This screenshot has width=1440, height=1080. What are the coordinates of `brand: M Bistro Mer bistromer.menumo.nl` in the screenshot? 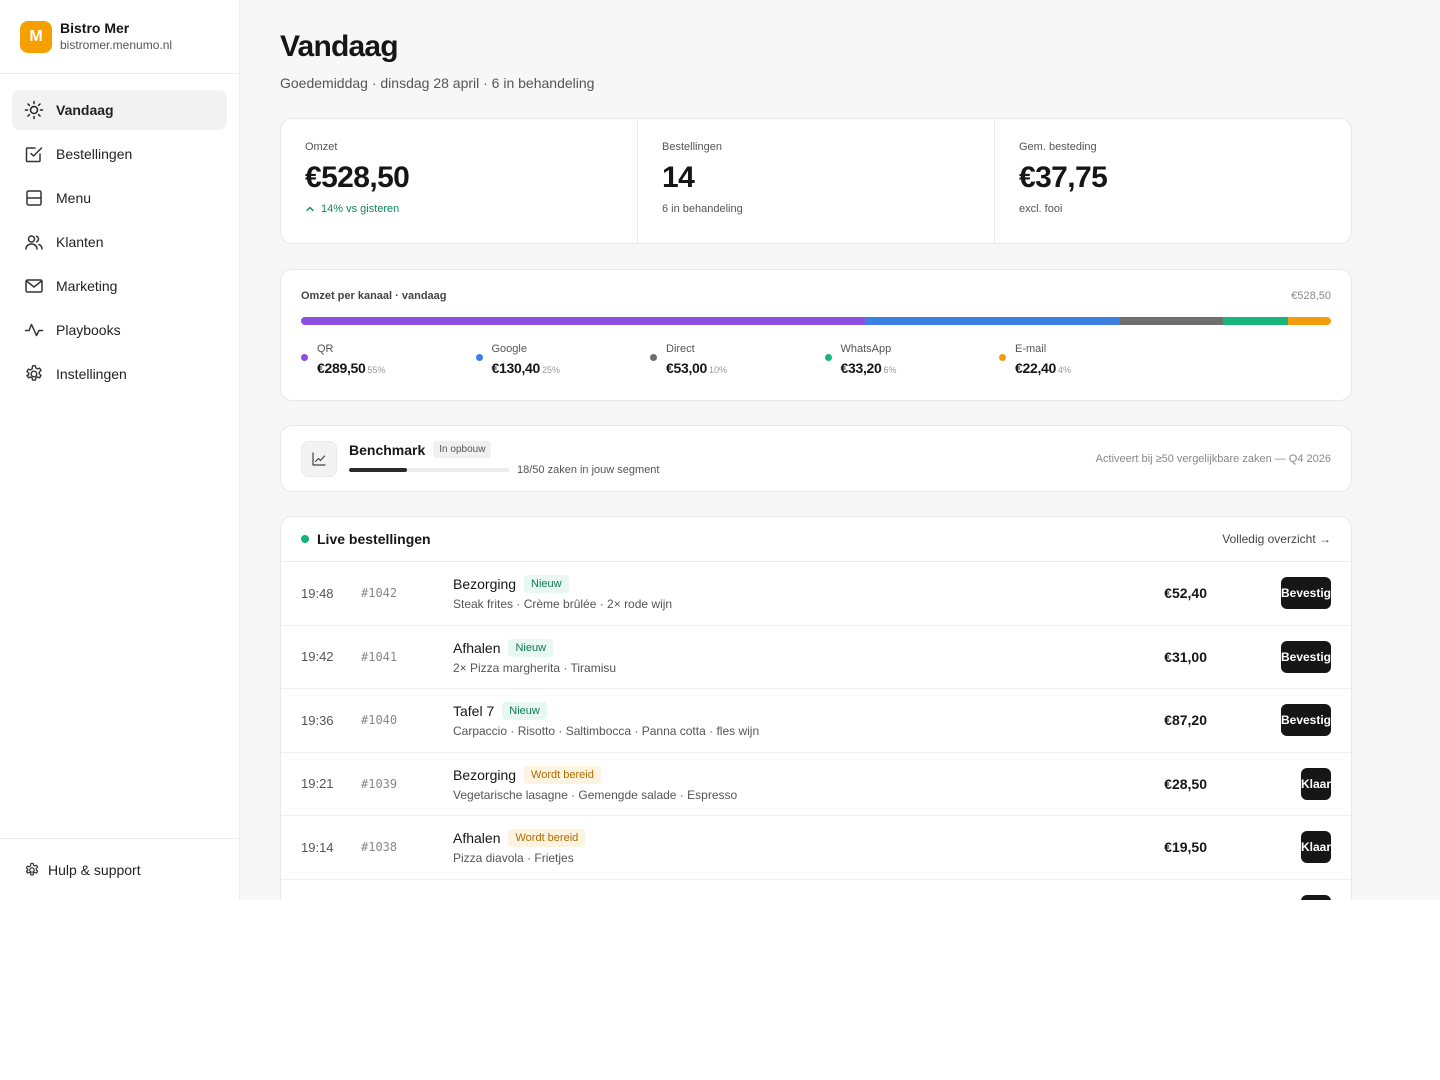 It's located at (119, 37).